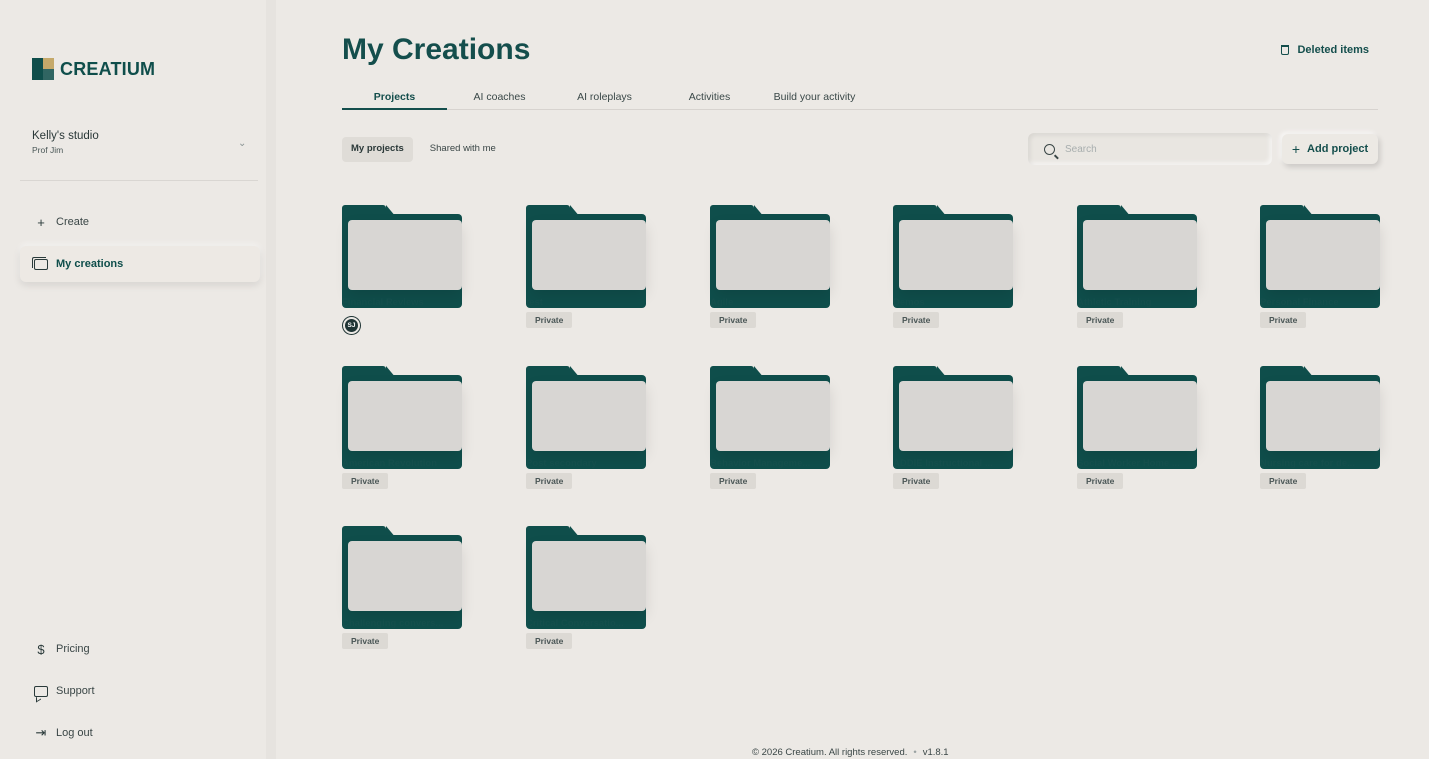  I want to click on project-name: test, so click(534, 302).